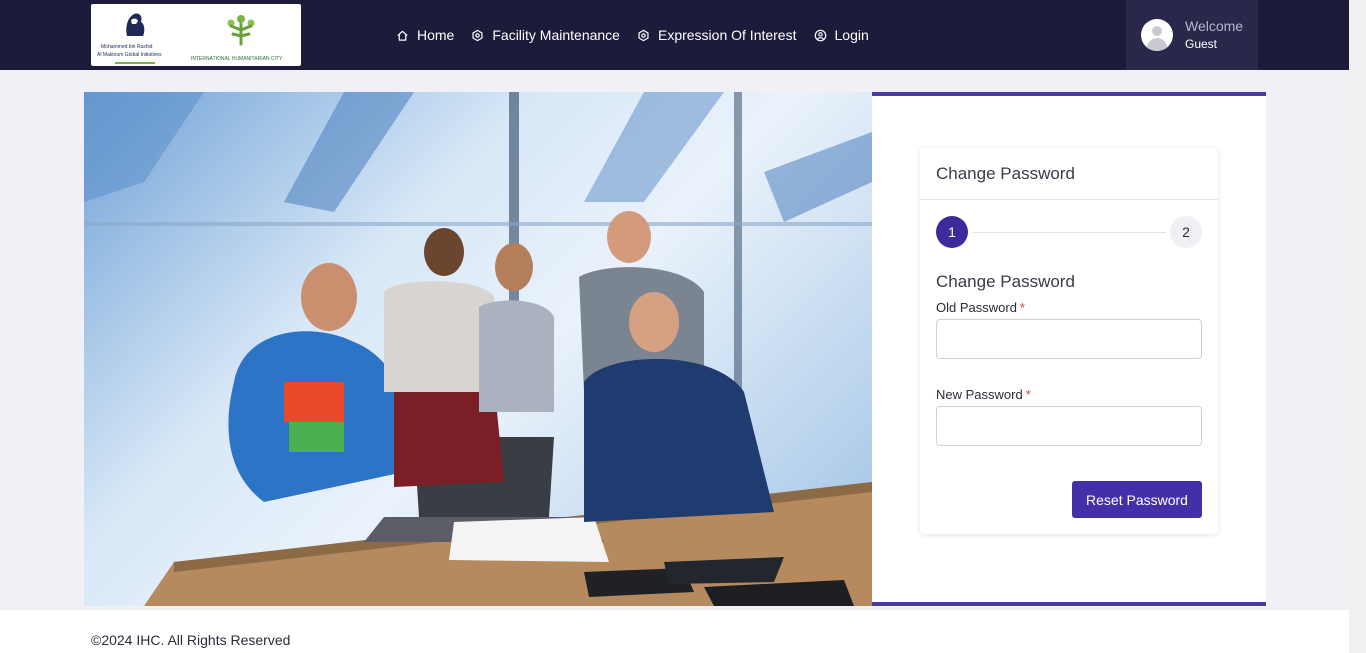 The image size is (1366, 653). What do you see at coordinates (244, 36) in the screenshot?
I see `ihc-logo: INTERNATIONAL HUMANITARIAN CITY` at bounding box center [244, 36].